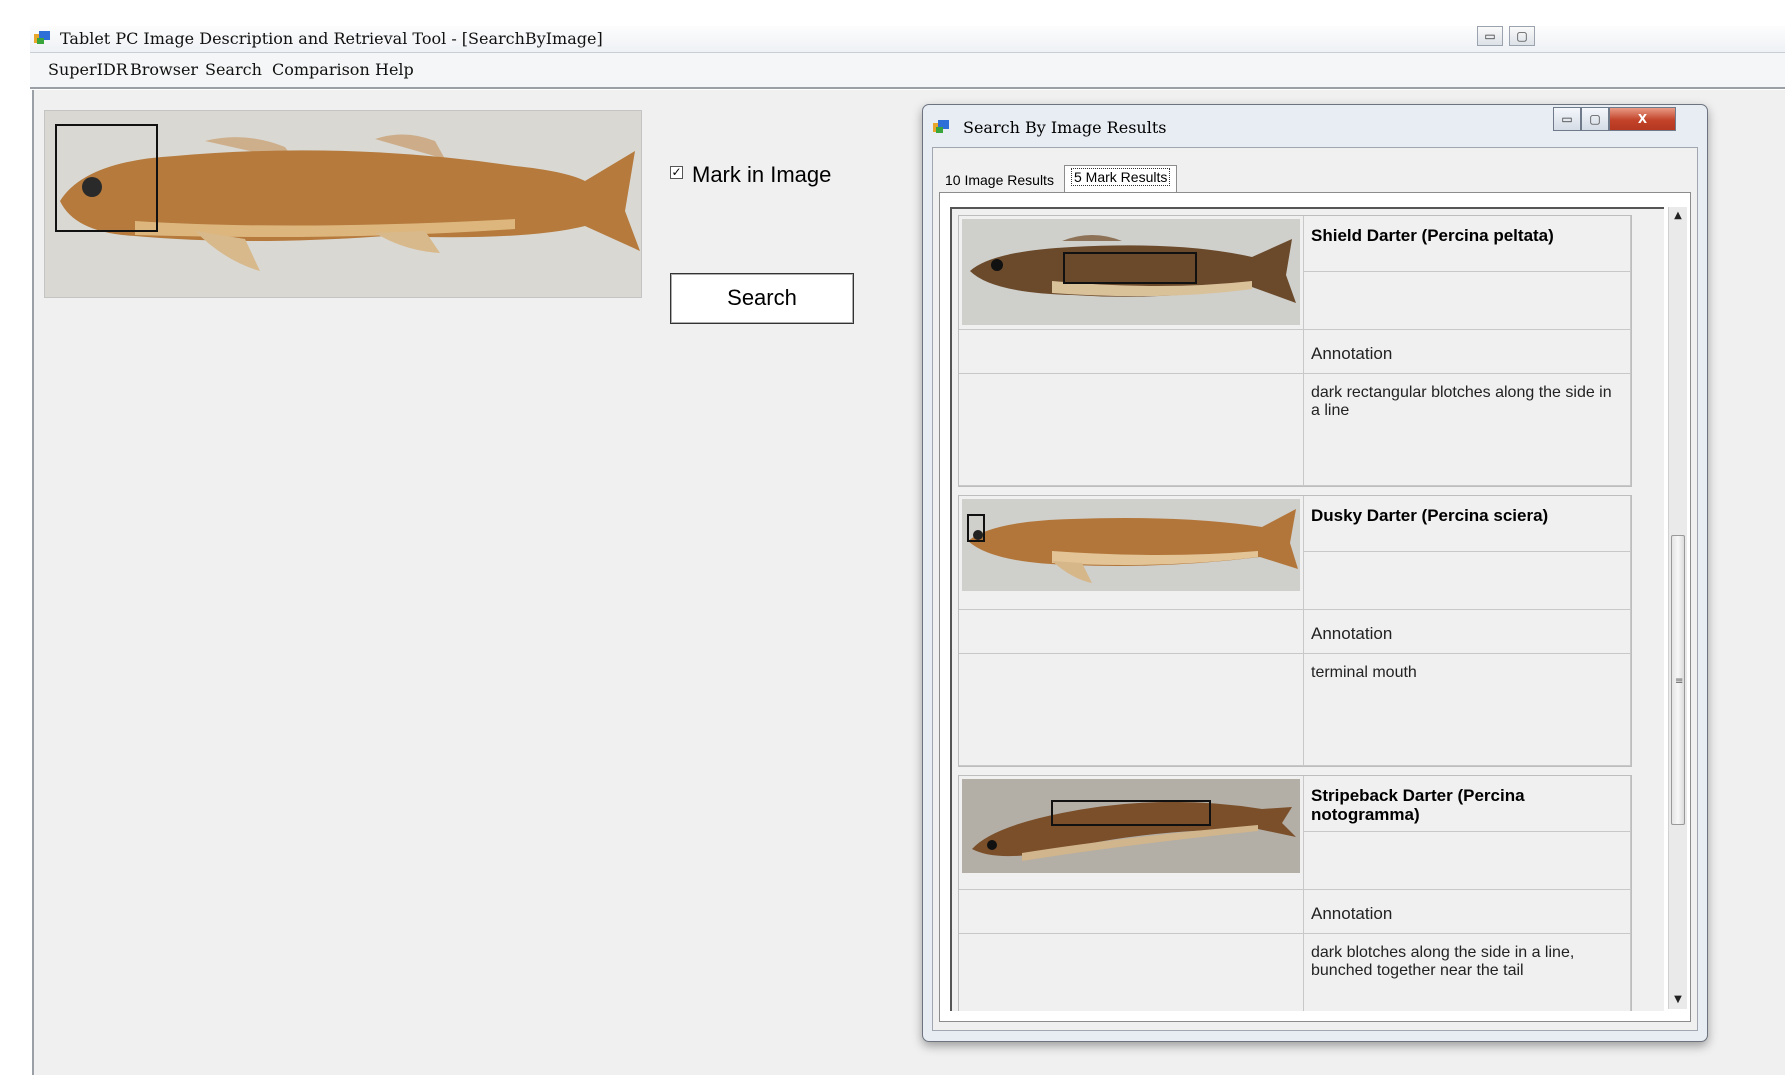  I want to click on dialog-maximize-icon: ▢, so click(1595, 119).